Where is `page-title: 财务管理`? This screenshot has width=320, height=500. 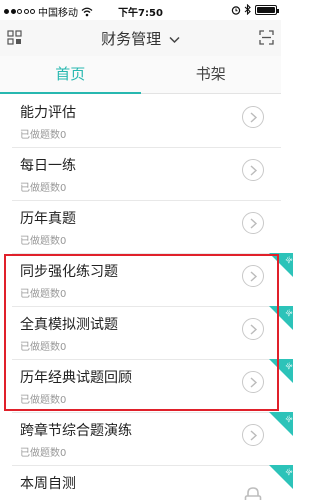
page-title: 财务管理 is located at coordinates (131, 39).